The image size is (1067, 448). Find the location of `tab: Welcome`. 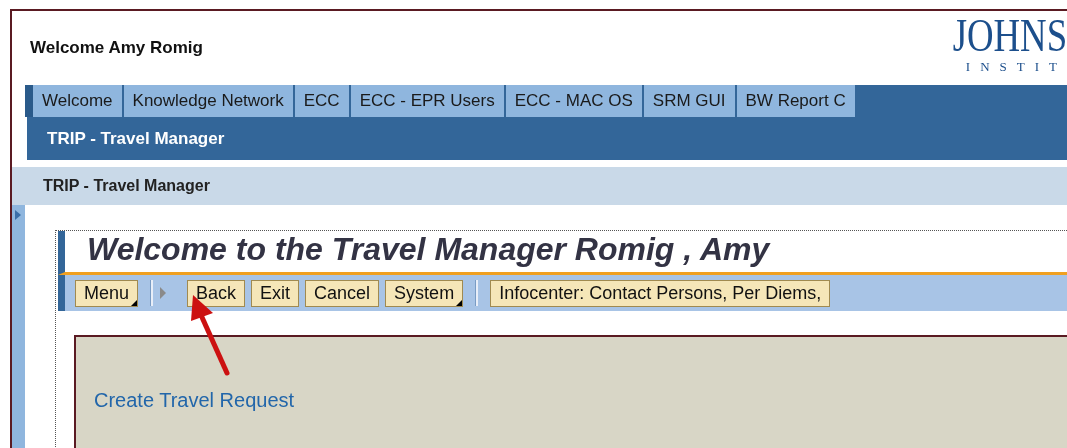

tab: Welcome is located at coordinates (78, 101).